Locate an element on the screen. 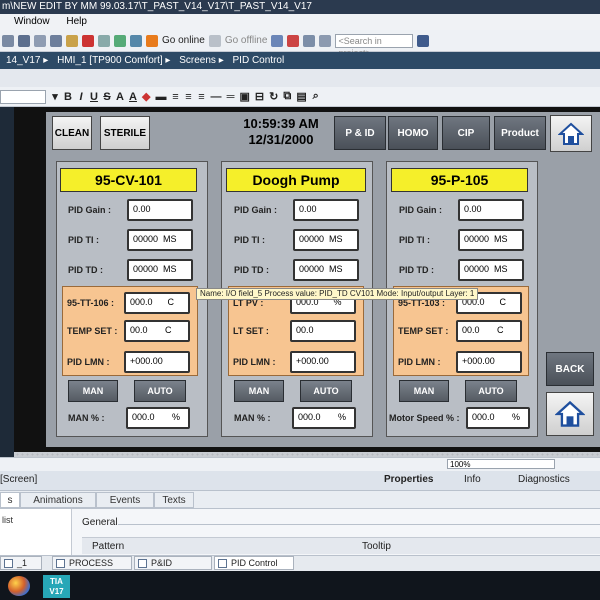 The width and height of the screenshot is (600, 600). line-width-icon: ═ is located at coordinates (230, 97).